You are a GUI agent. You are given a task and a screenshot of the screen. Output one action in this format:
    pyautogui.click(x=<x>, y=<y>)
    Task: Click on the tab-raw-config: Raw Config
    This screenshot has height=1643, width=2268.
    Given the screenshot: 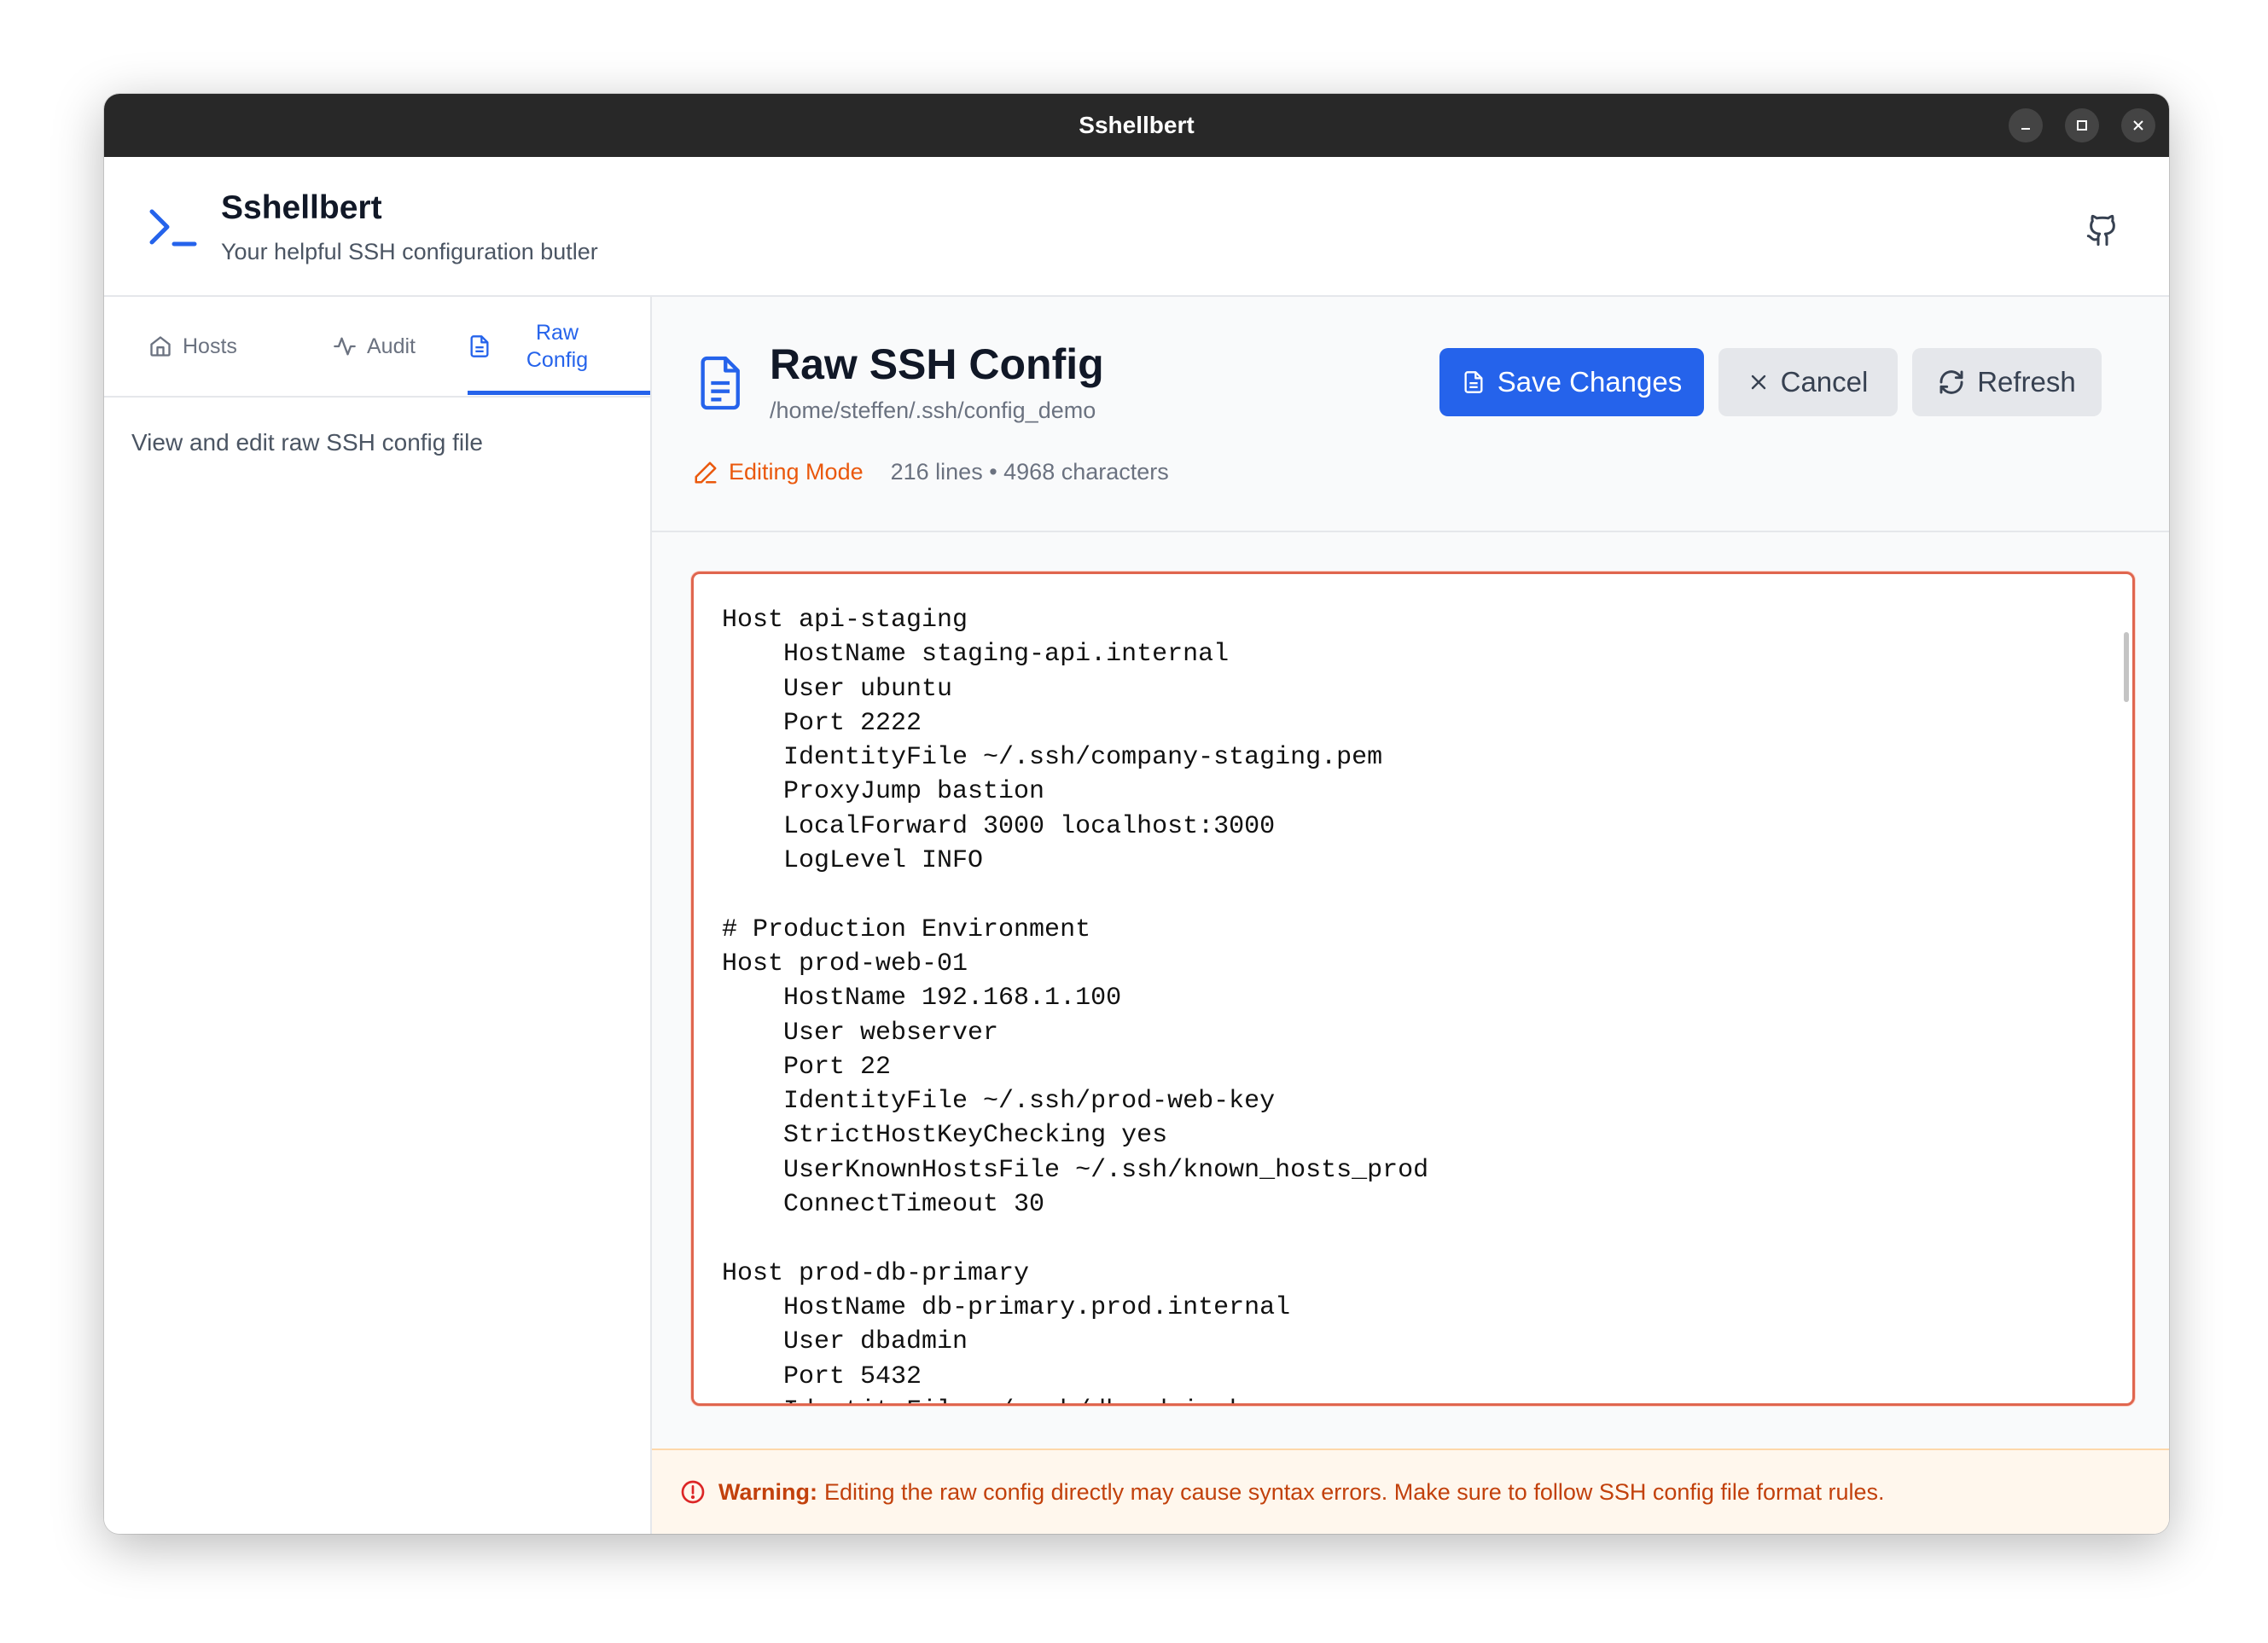 What is the action you would take?
    pyautogui.click(x=557, y=346)
    